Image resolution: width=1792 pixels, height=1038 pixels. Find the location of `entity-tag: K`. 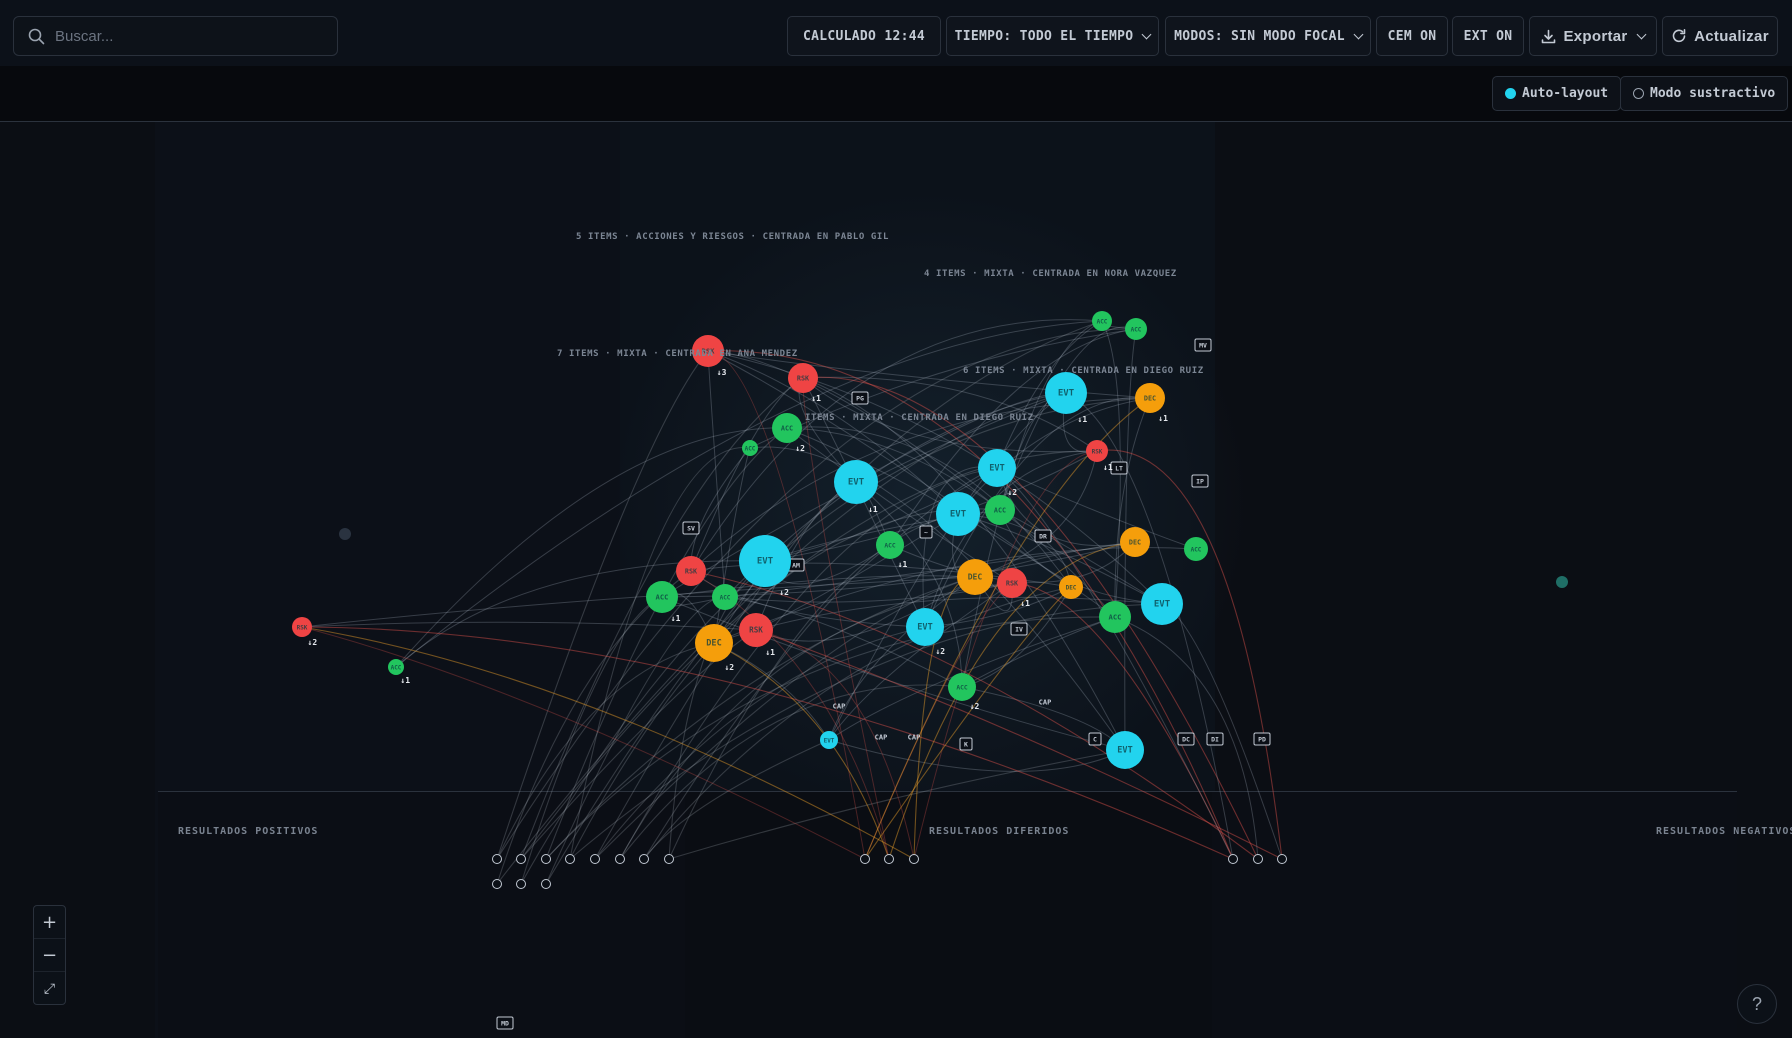

entity-tag: K is located at coordinates (966, 744).